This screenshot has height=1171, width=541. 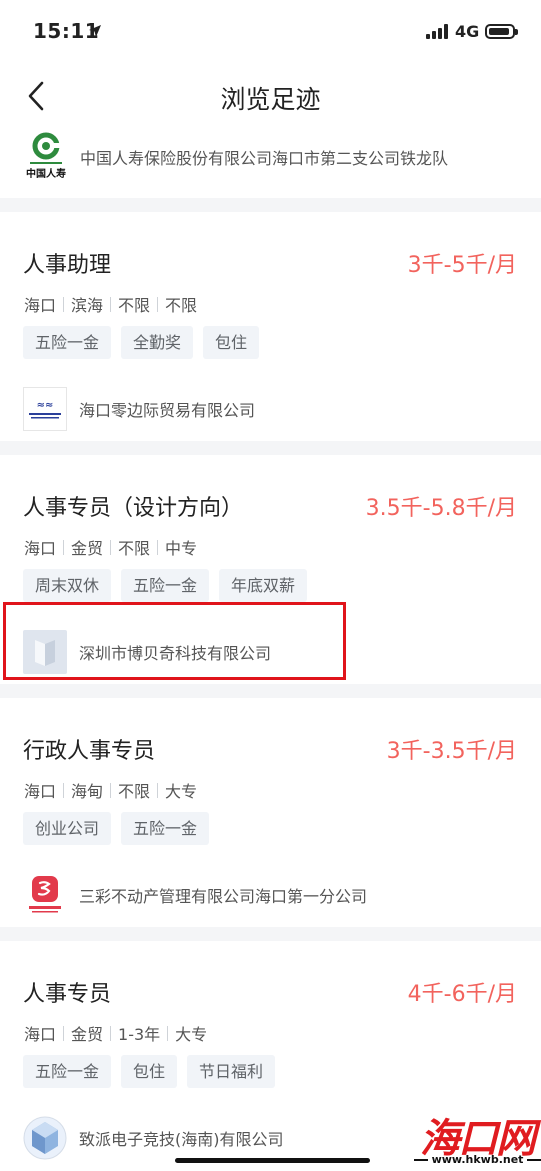 I want to click on company-row: 三彩不动产管理有限公司海口第一分公司, so click(x=195, y=895).